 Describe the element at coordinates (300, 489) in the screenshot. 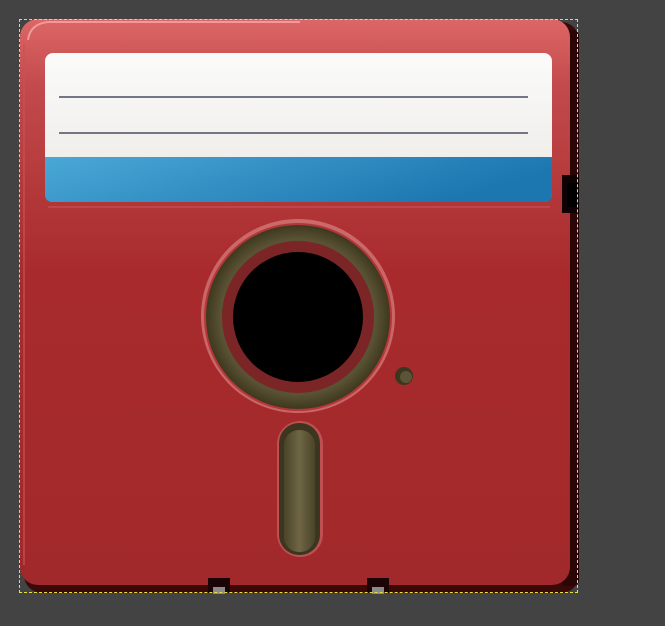

I see `read-write-slot` at that location.